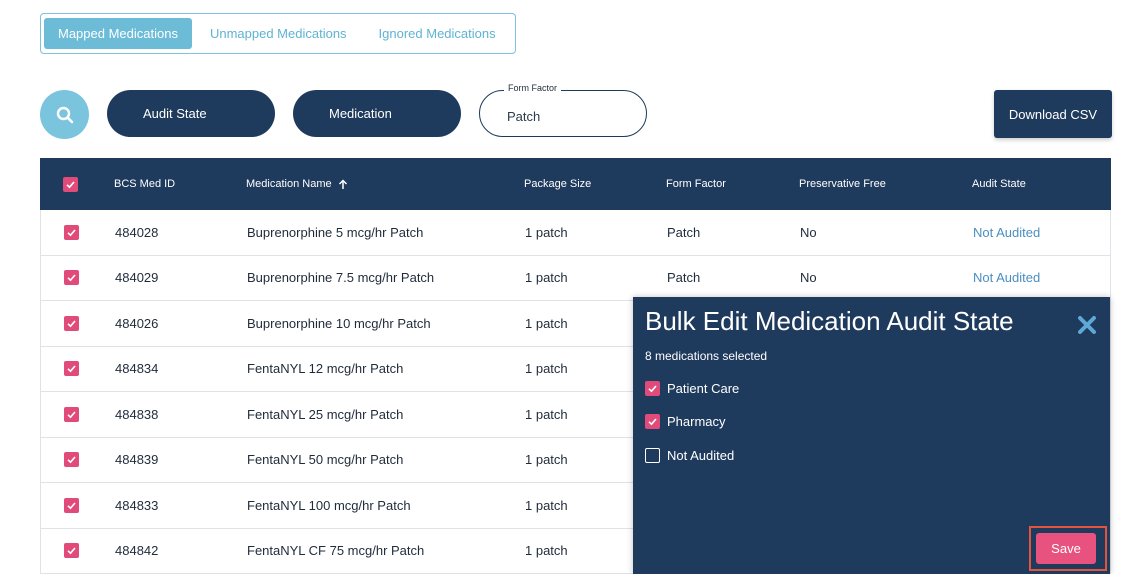 The width and height of the screenshot is (1123, 574). Describe the element at coordinates (137, 323) in the screenshot. I see `cell-bcs-med-id: 484026` at that location.